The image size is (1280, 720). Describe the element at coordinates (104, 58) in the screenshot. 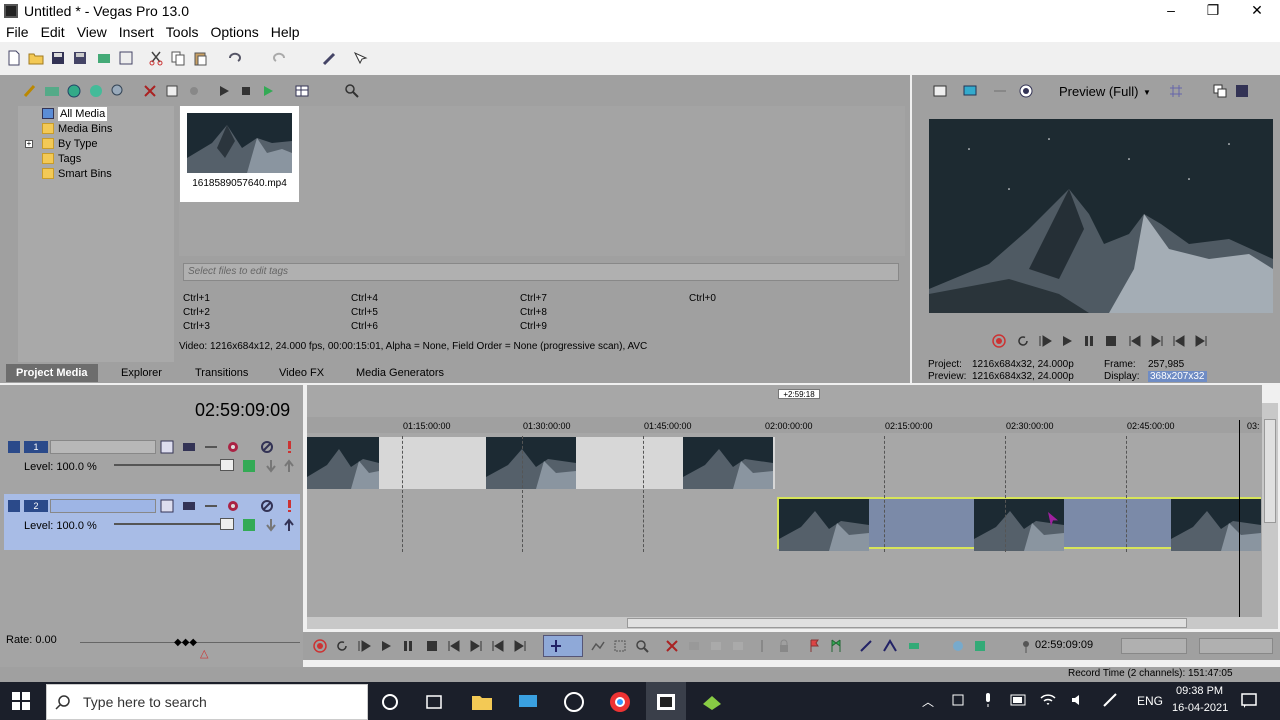

I see `render-icon` at that location.